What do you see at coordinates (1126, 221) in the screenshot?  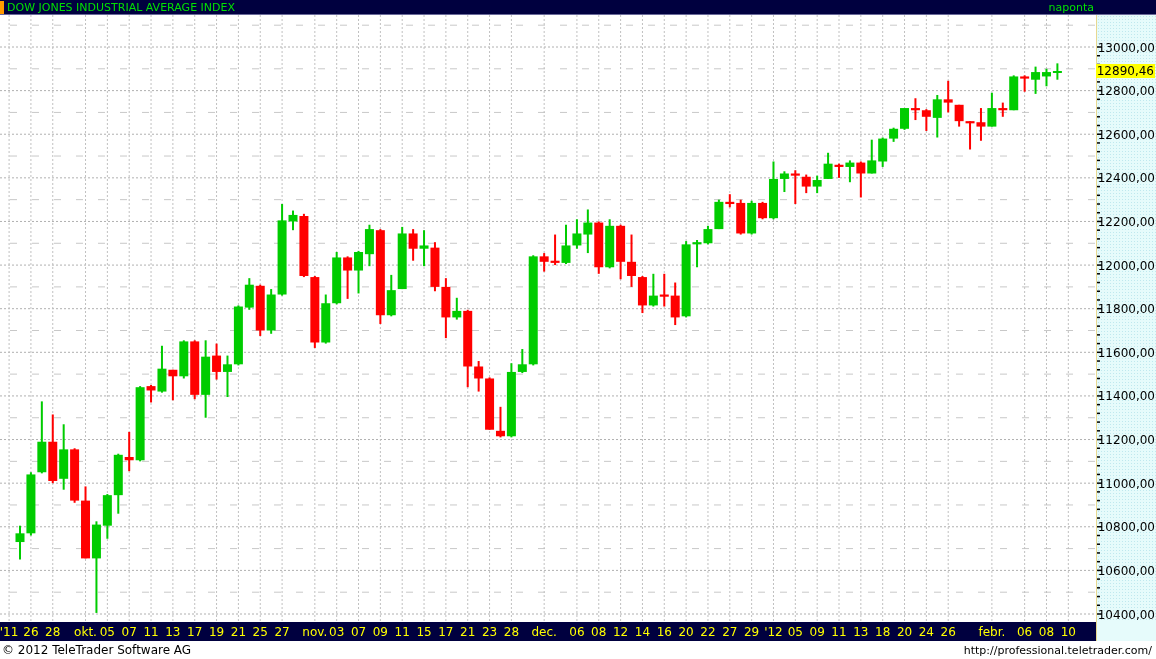 I see `price-label: 12200,00` at bounding box center [1126, 221].